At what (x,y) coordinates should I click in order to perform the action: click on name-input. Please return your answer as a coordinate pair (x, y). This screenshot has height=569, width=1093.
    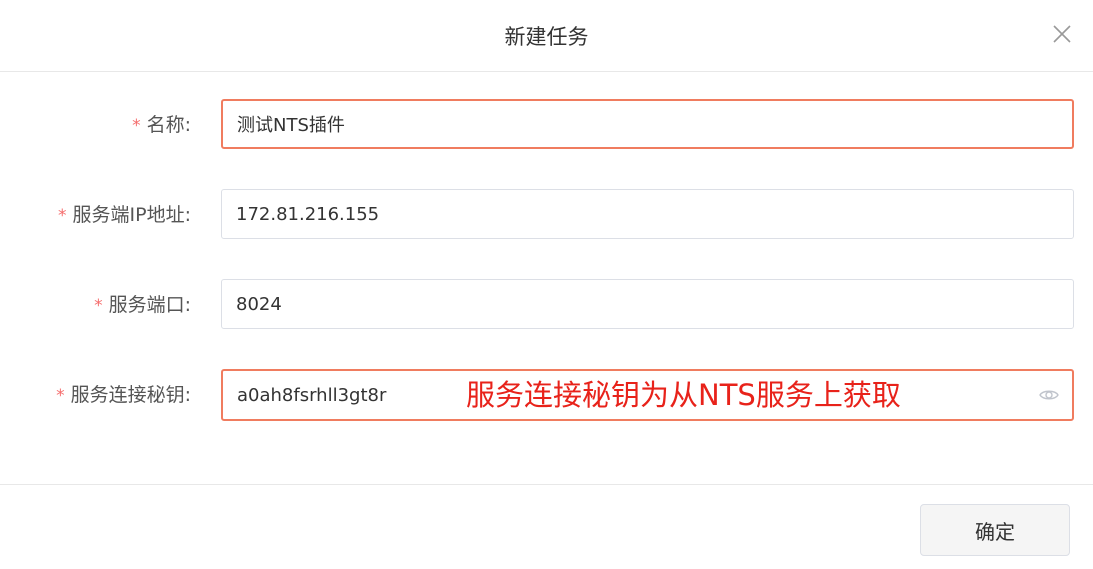
    Looking at the image, I should click on (647, 124).